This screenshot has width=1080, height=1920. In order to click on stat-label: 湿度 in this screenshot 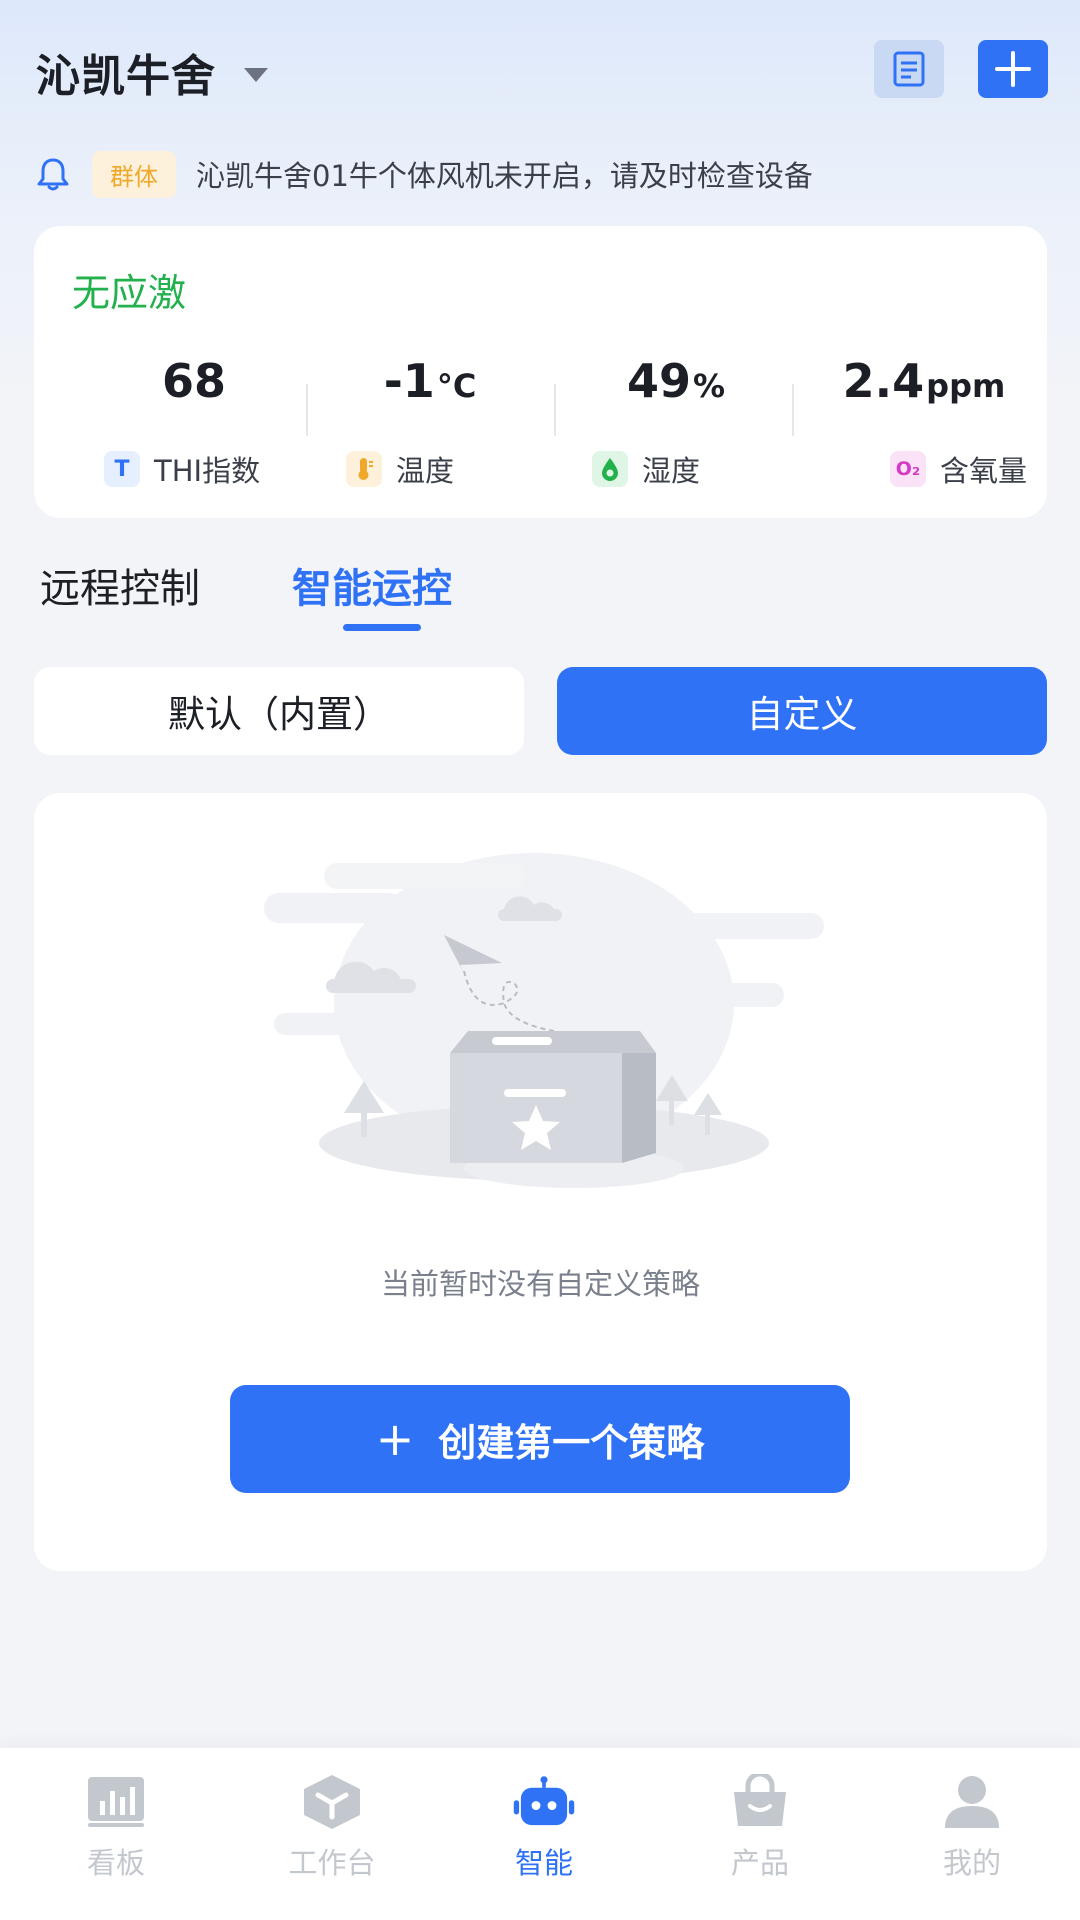, I will do `click(671, 471)`.